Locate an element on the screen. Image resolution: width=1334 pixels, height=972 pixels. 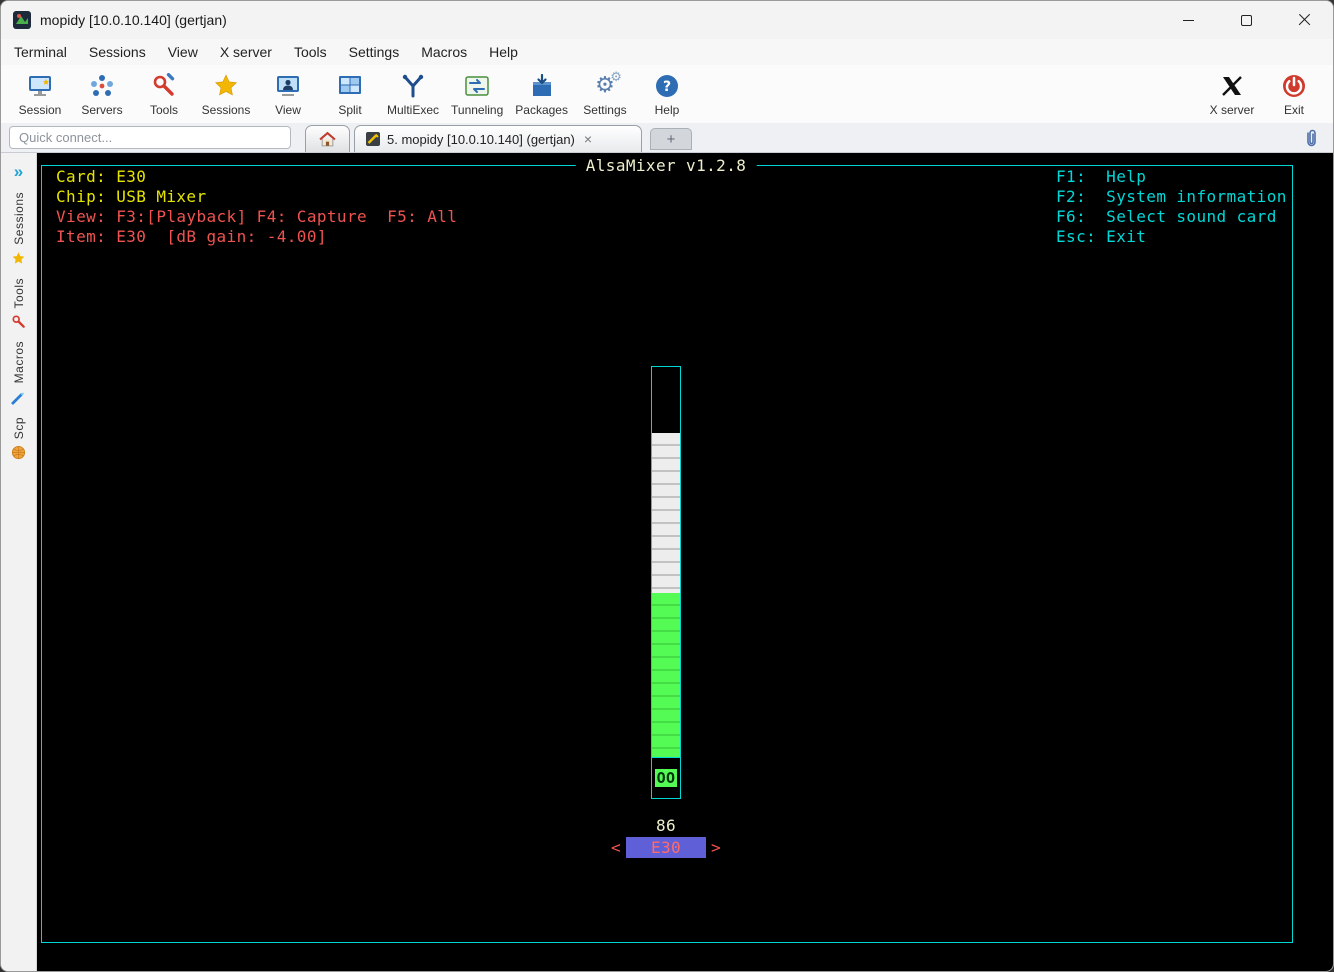
volume-bar-green-segment is located at coordinates (666, 675).